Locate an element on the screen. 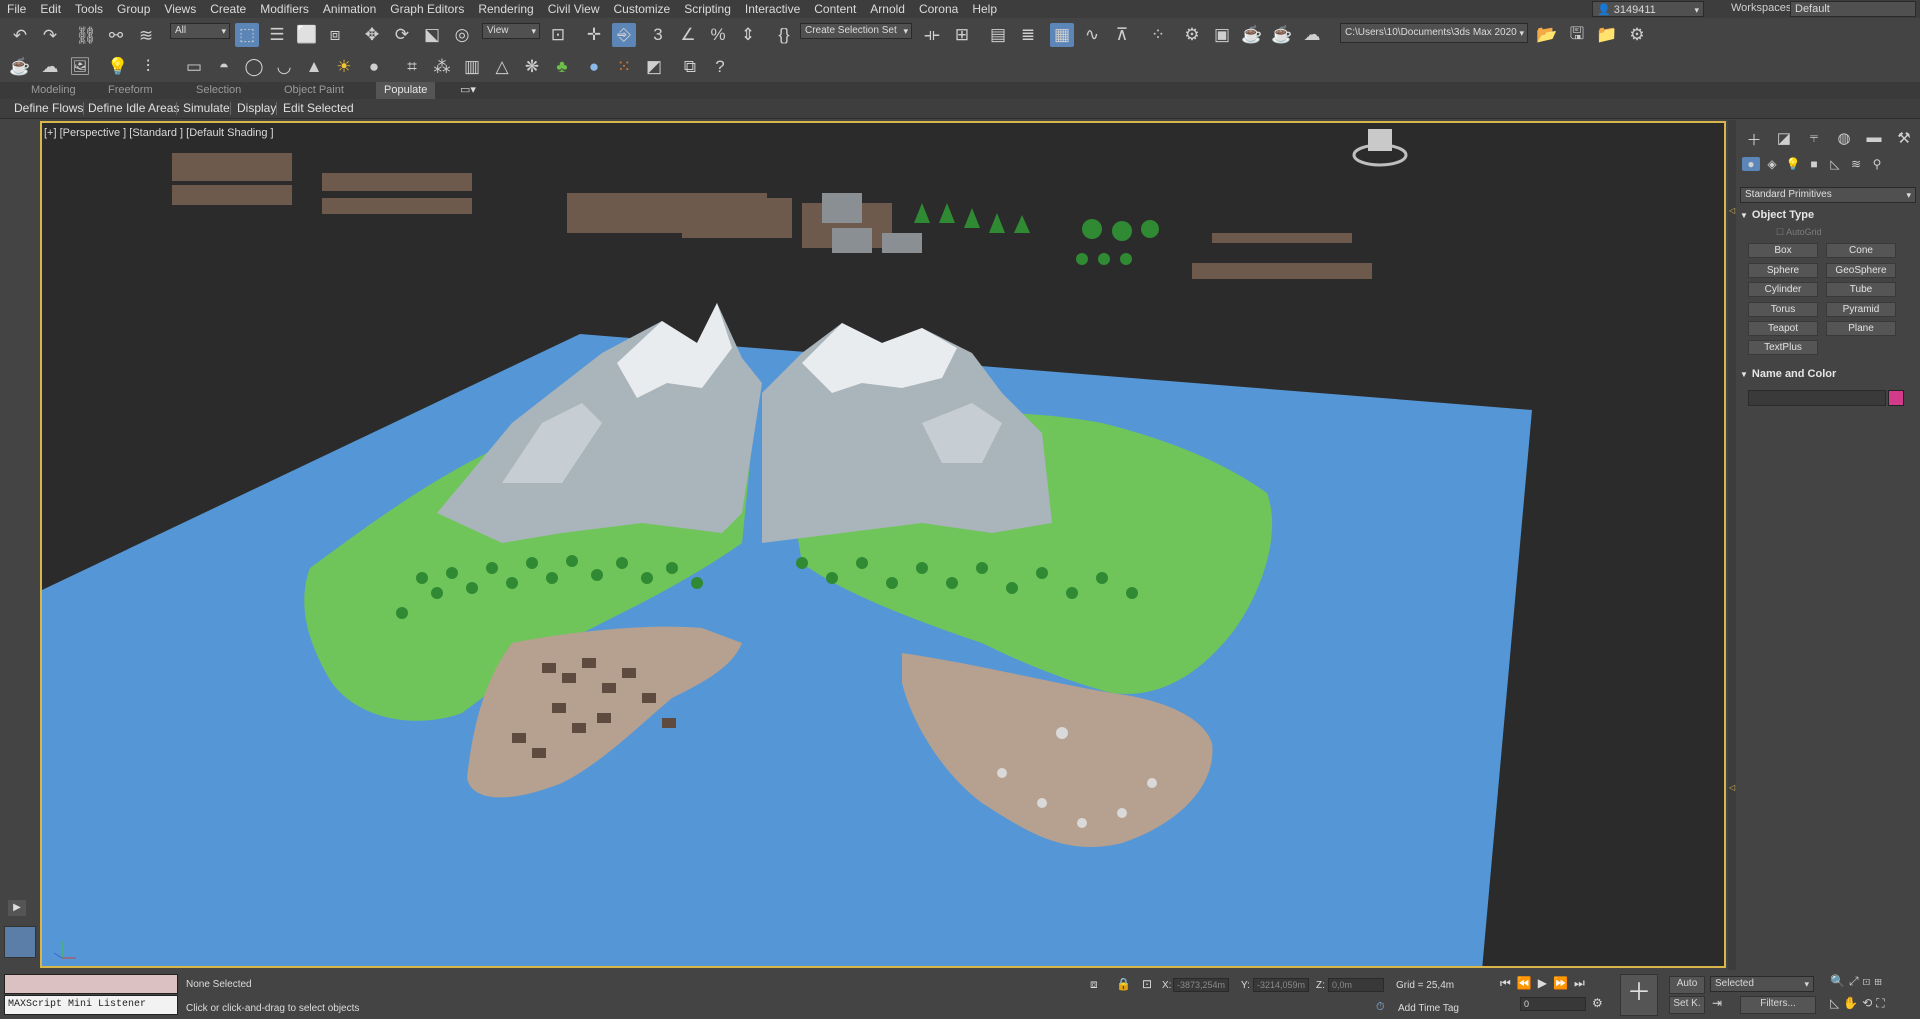 The height and width of the screenshot is (1019, 1920). box-button: Box is located at coordinates (1783, 250).